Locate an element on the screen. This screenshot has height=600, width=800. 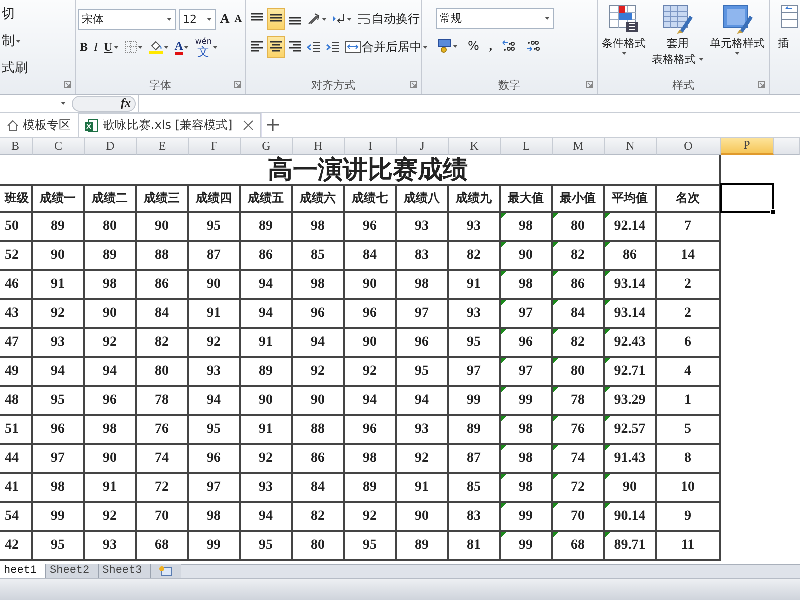
middle-align-button is located at coordinates (276, 19).